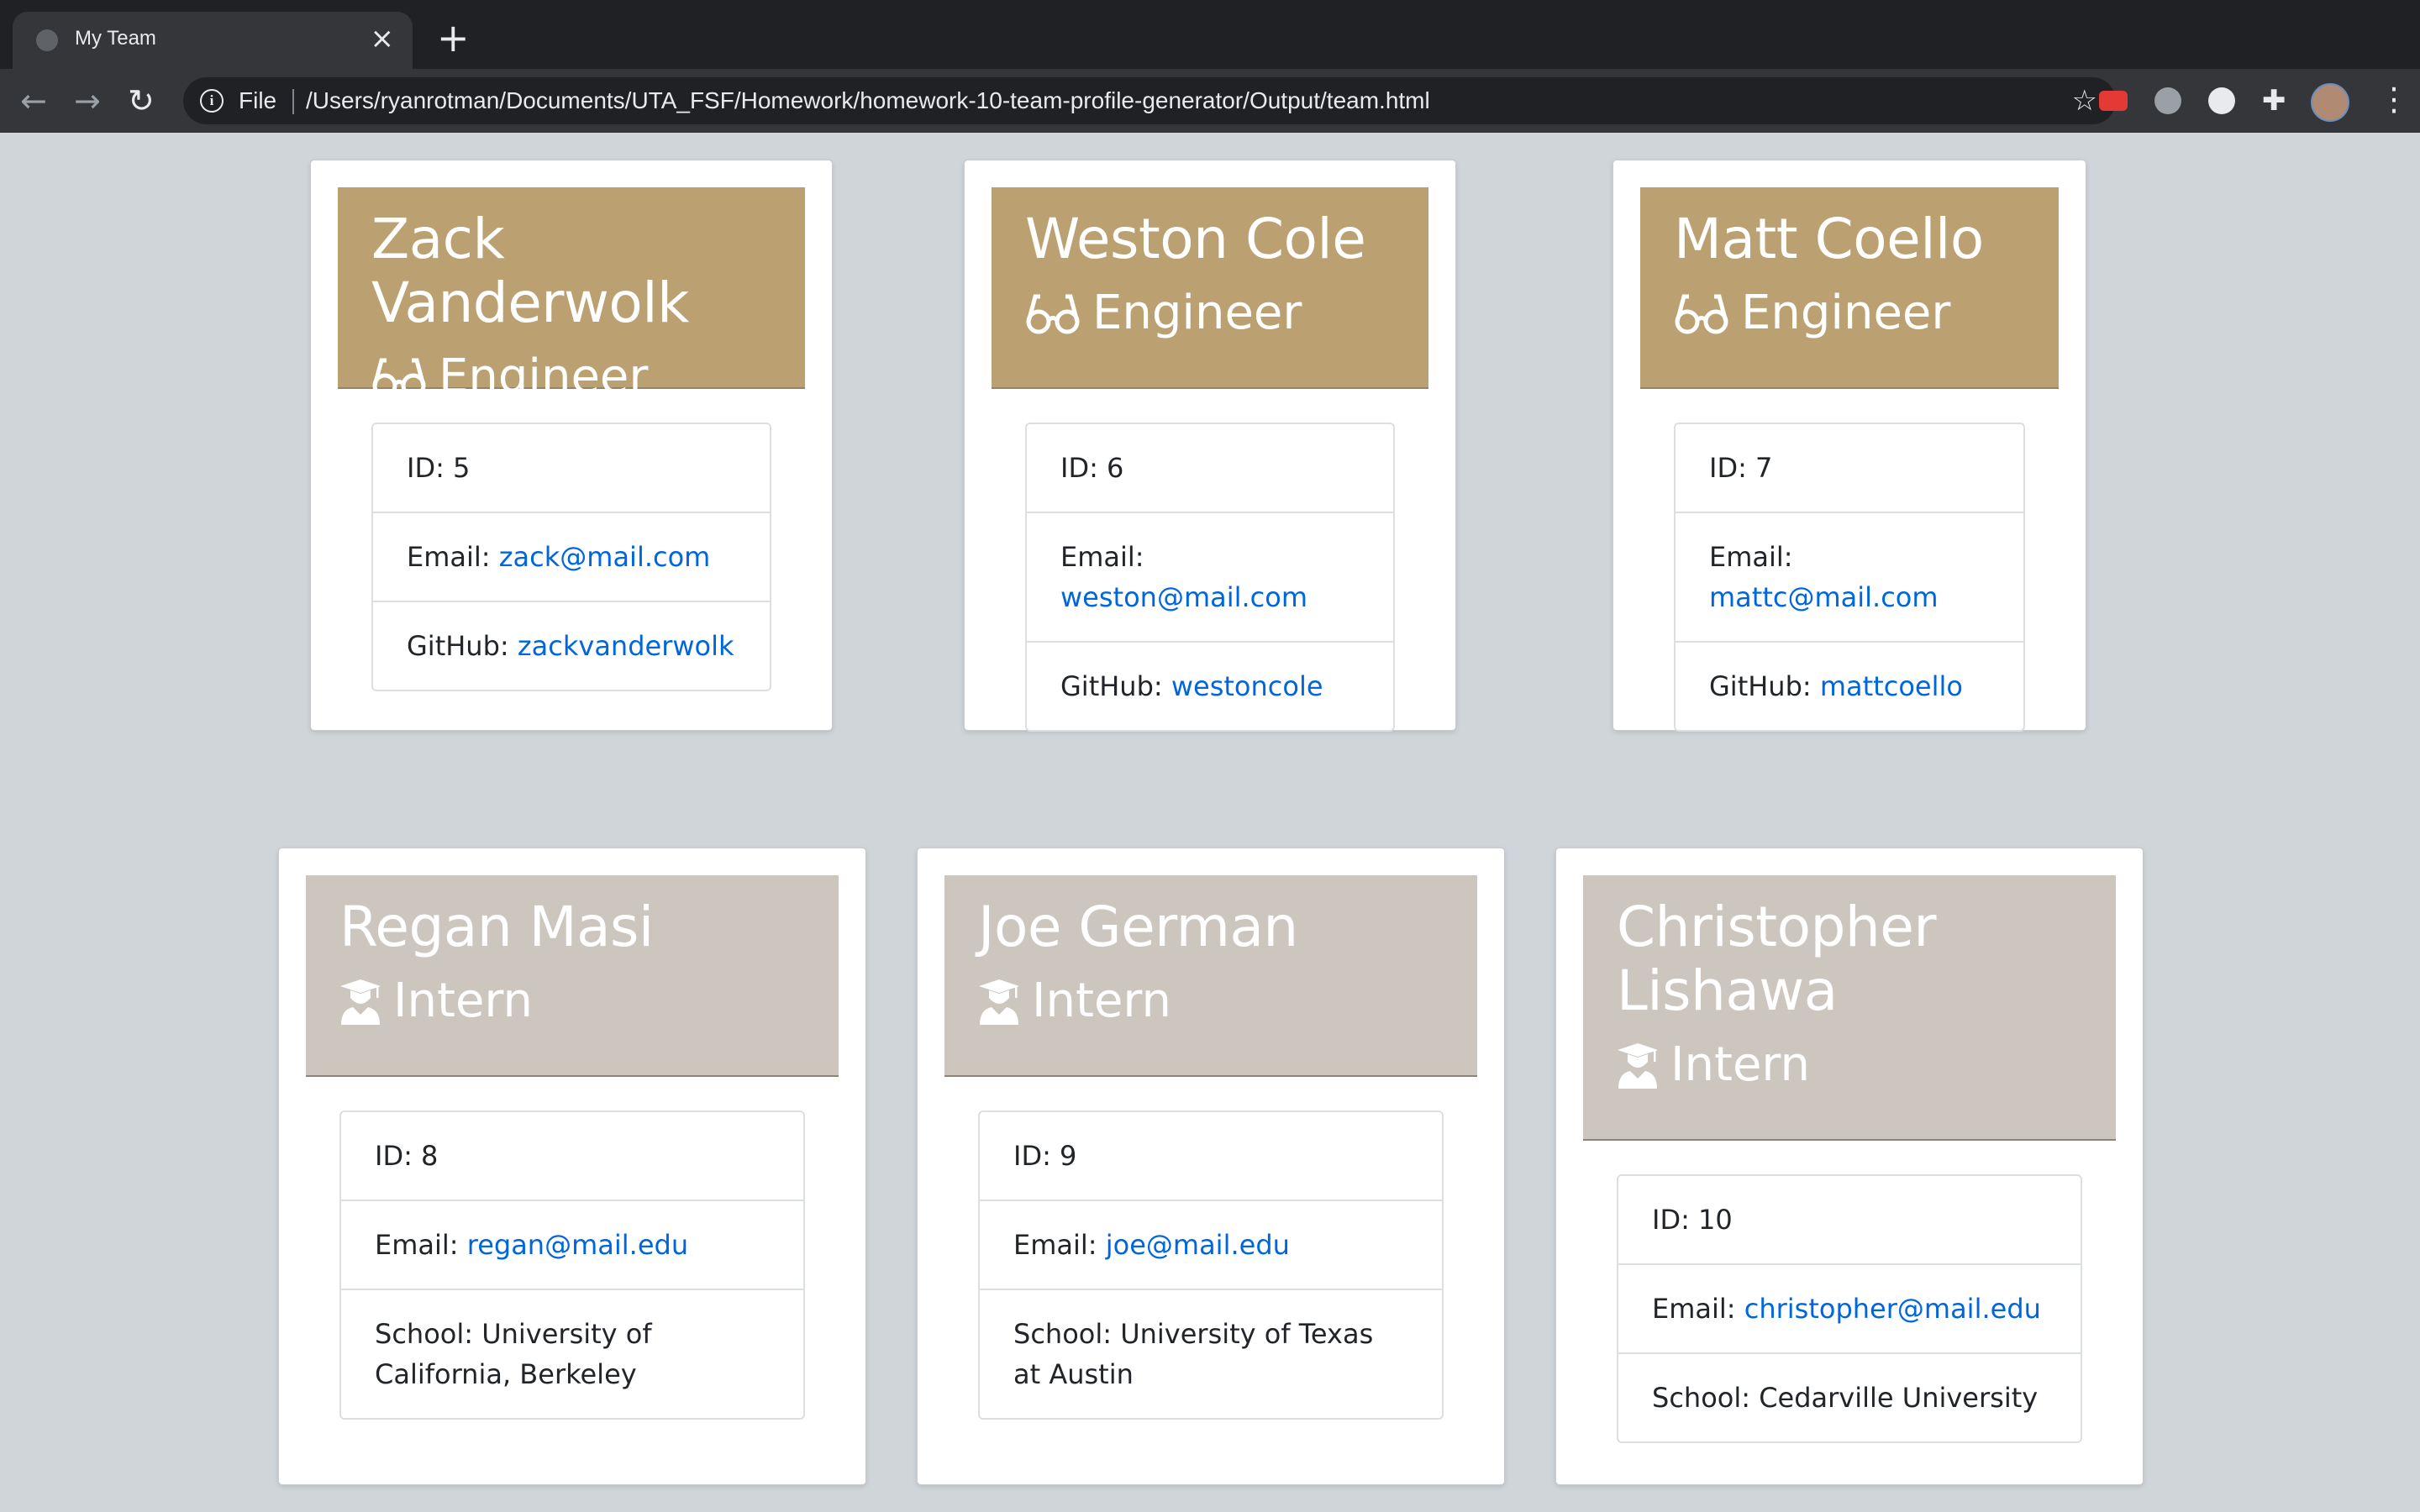 This screenshot has height=1512, width=2420. I want to click on clock-extension-icon, so click(2221, 100).